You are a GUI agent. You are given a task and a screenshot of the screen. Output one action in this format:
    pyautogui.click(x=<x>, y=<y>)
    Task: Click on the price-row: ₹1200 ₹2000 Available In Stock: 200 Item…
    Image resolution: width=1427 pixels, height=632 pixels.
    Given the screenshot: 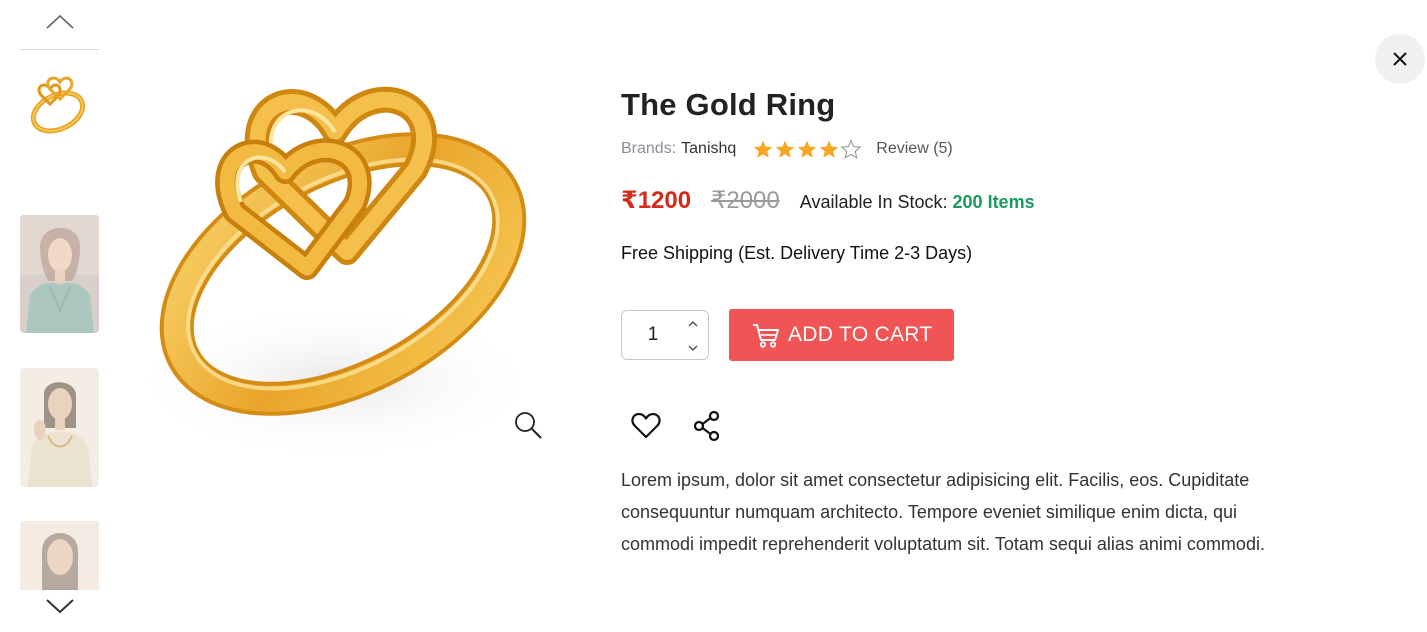 What is the action you would take?
    pyautogui.click(x=828, y=200)
    